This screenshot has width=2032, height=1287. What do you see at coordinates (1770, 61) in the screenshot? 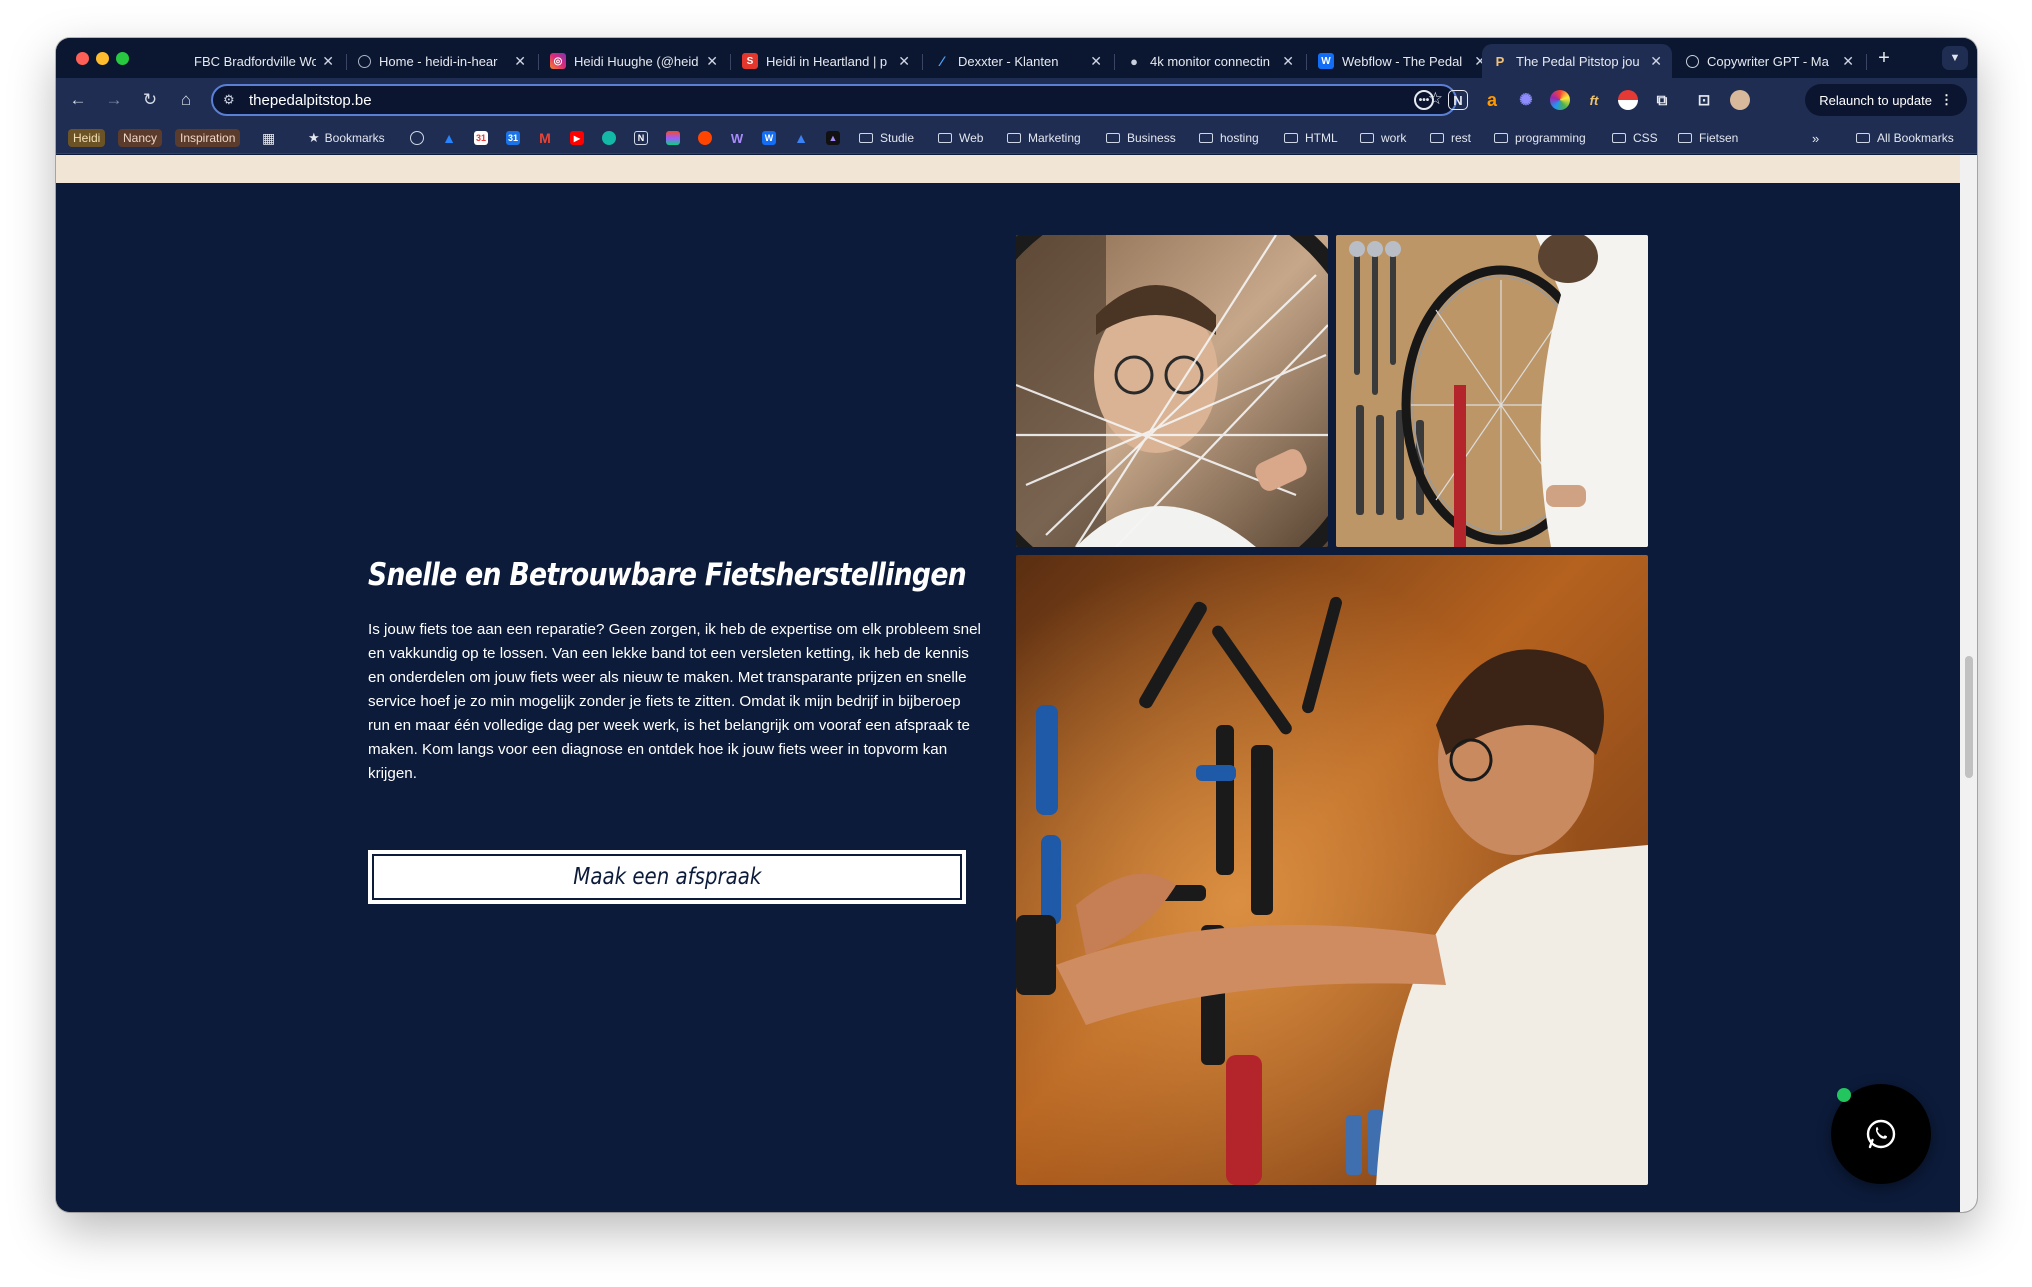
I see `tab-copywriter-gpt: Copywriter GPT - Ma ✕` at bounding box center [1770, 61].